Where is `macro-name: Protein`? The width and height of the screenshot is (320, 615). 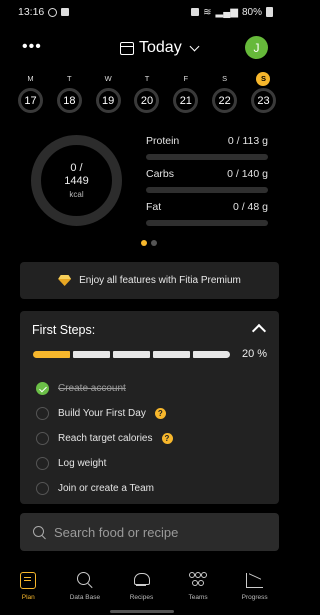
macro-name: Protein is located at coordinates (163, 141).